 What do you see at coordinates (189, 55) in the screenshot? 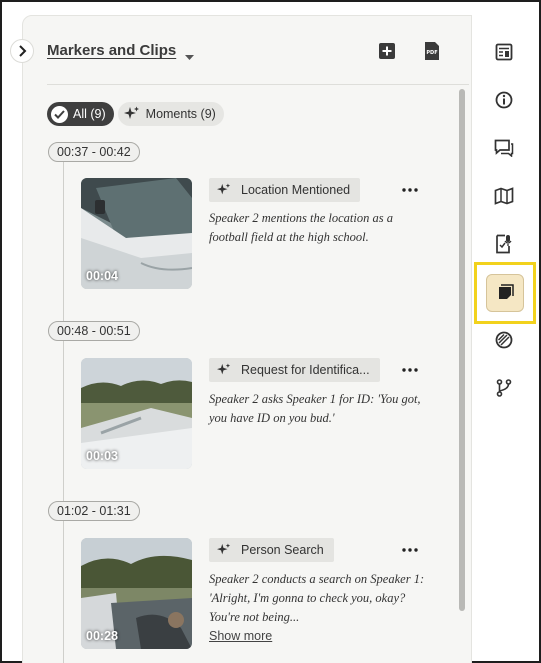
I see `caret-down-icon` at bounding box center [189, 55].